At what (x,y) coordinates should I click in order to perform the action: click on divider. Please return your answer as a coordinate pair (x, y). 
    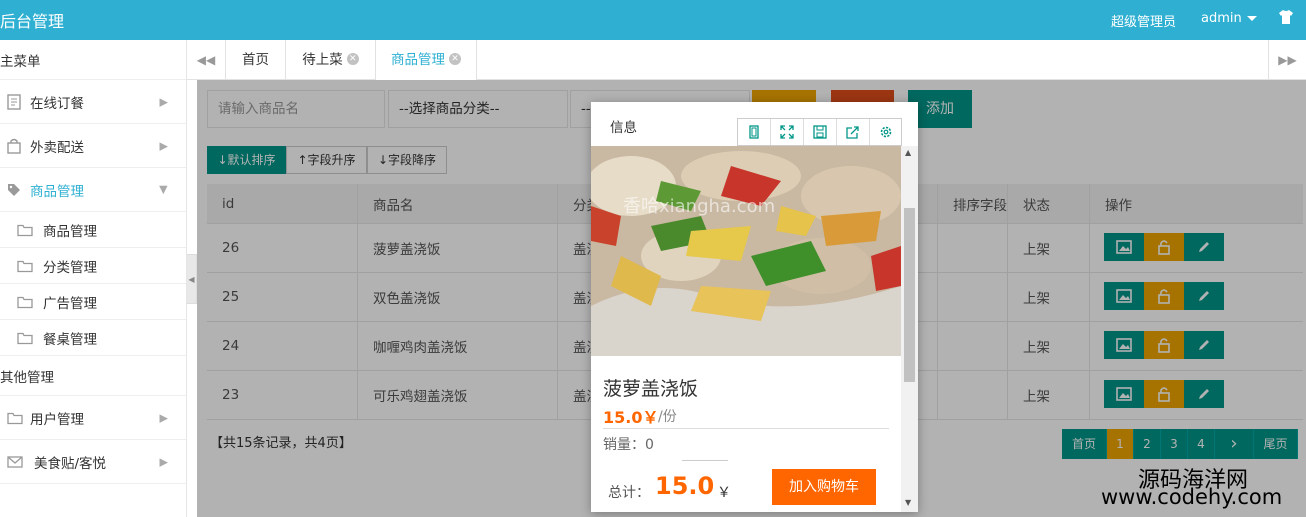
    Looking at the image, I should click on (746, 428).